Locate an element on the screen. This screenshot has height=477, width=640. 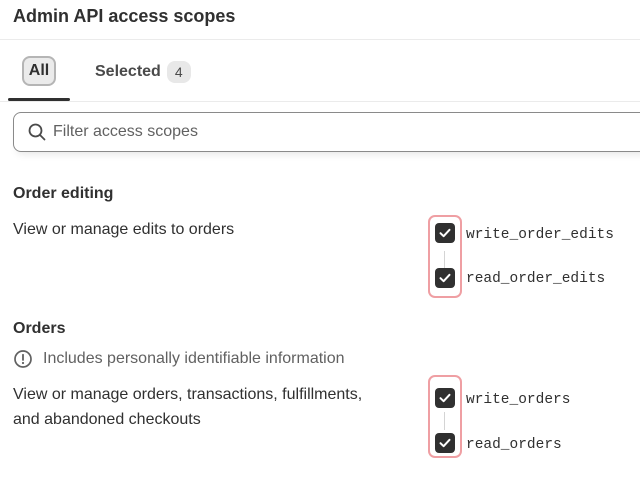
search-icon is located at coordinates (37, 132).